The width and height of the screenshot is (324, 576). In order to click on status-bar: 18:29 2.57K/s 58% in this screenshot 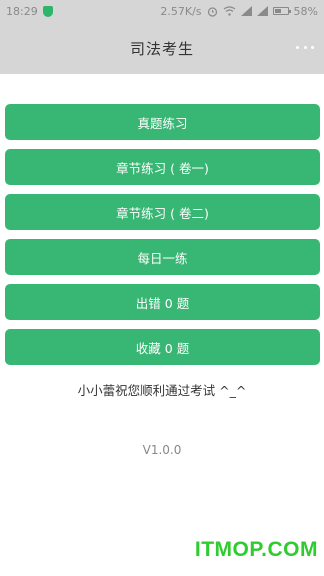, I will do `click(162, 11)`.